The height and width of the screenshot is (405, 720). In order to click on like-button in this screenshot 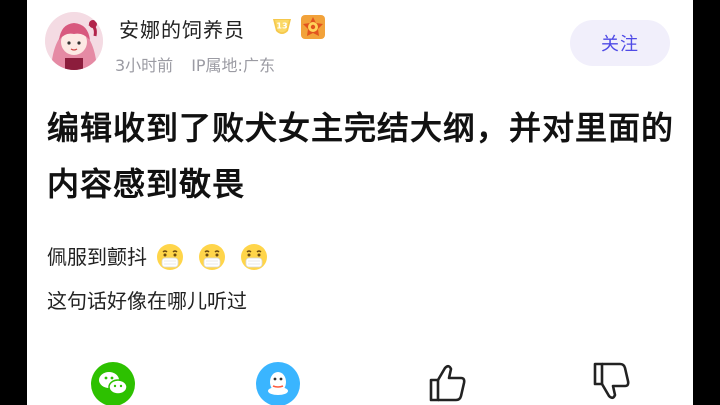, I will do `click(449, 382)`.